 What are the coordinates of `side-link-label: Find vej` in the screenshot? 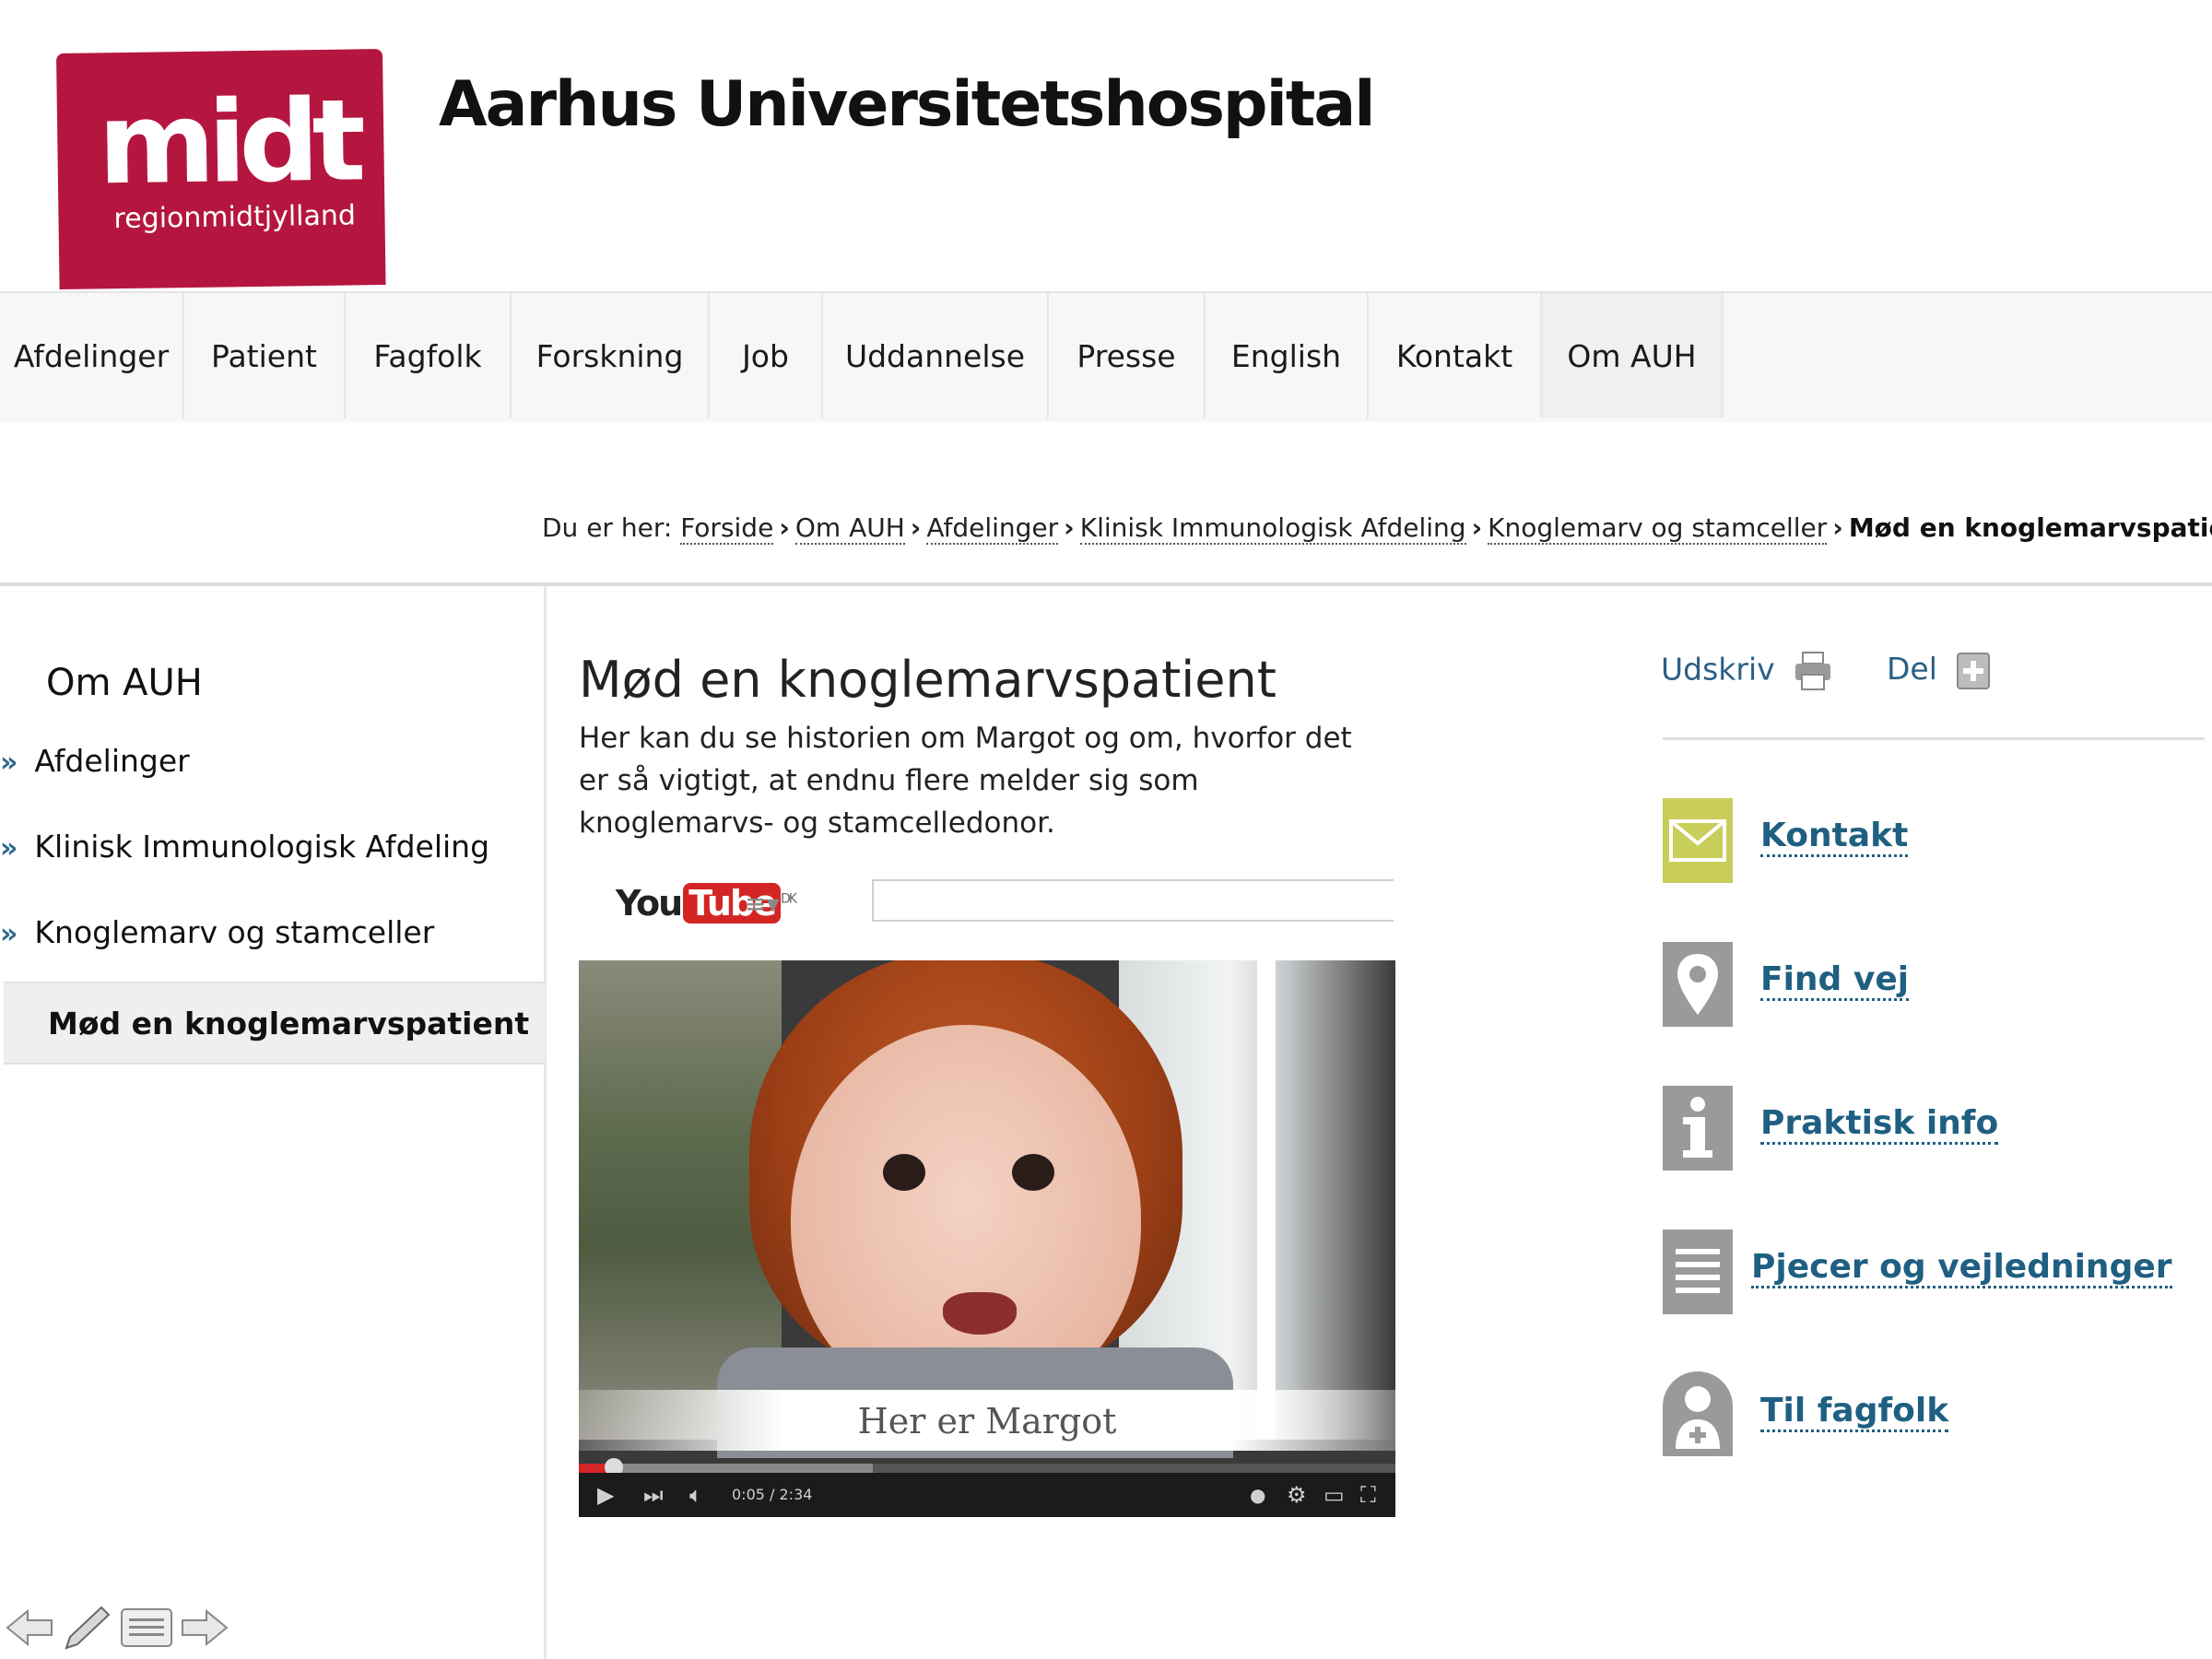 It's located at (1835, 980).